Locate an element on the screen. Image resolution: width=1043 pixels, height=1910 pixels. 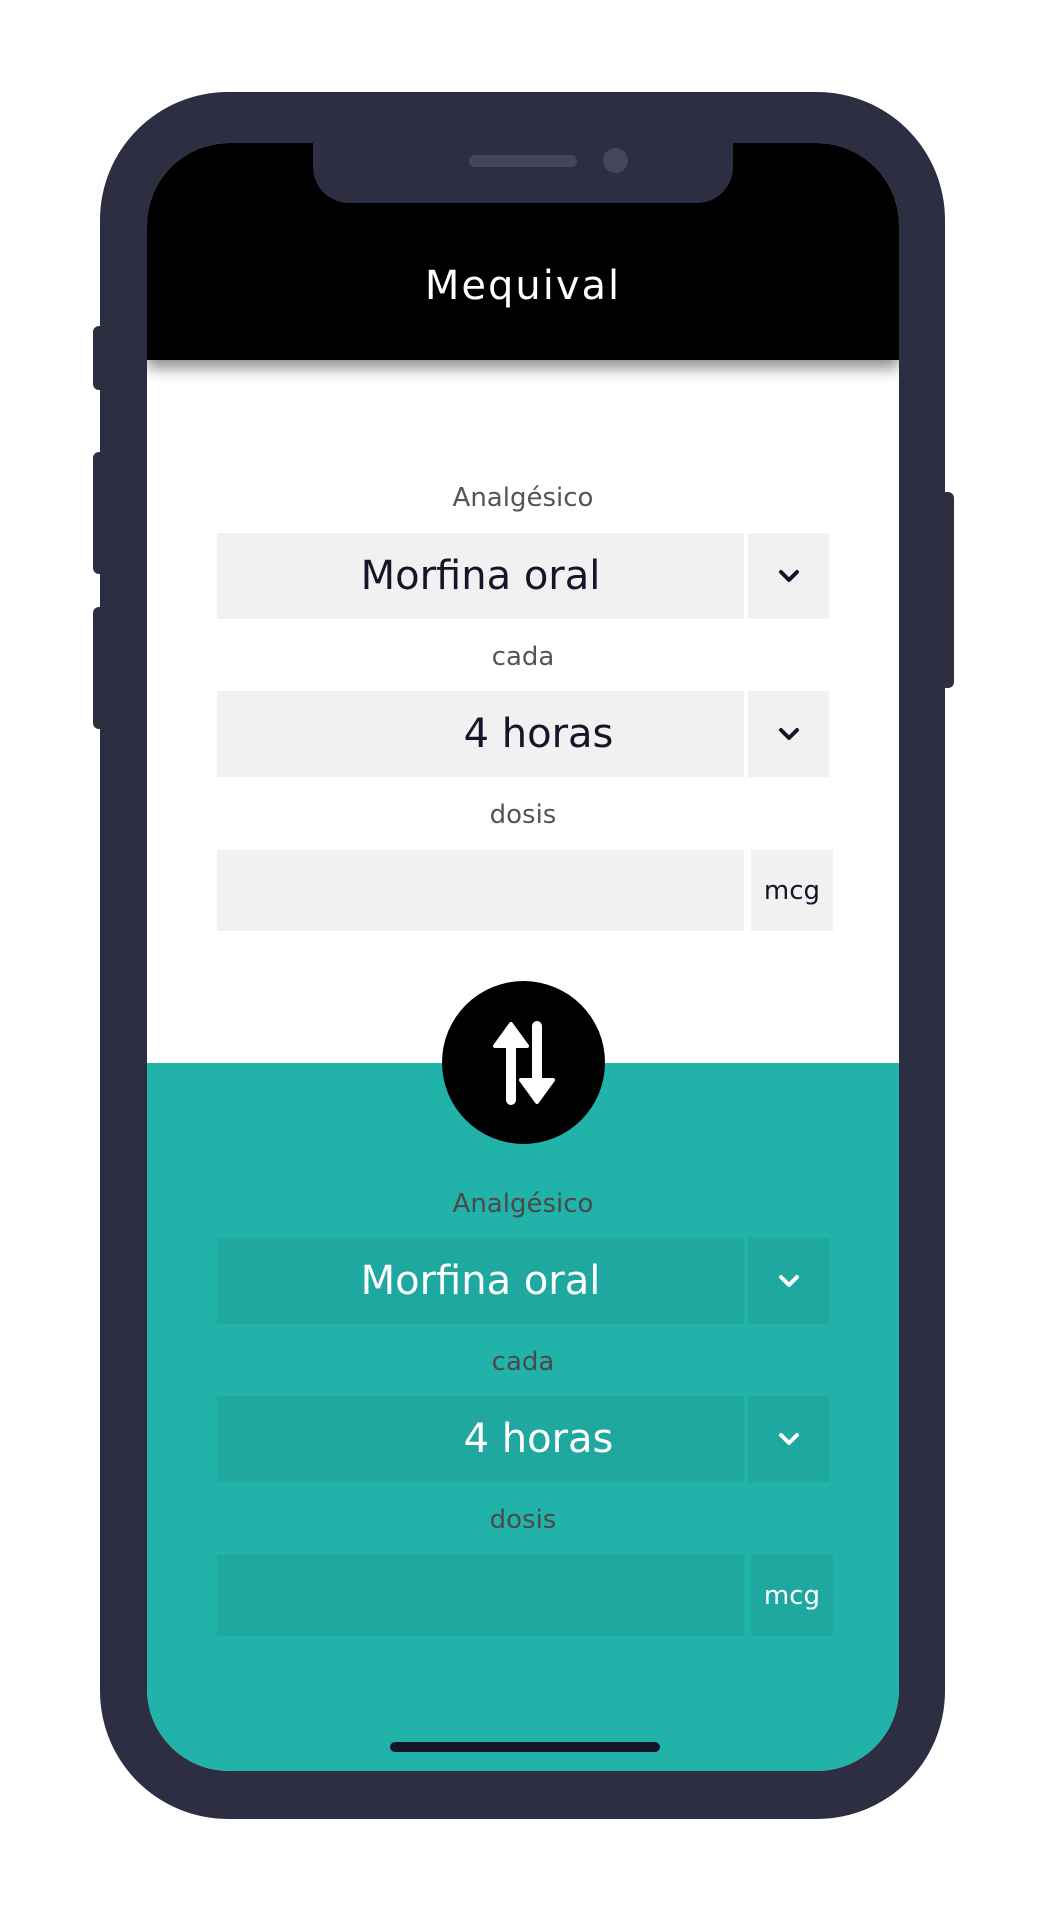
target-analgesic-value: Morfina oral is located at coordinates (480, 1281).